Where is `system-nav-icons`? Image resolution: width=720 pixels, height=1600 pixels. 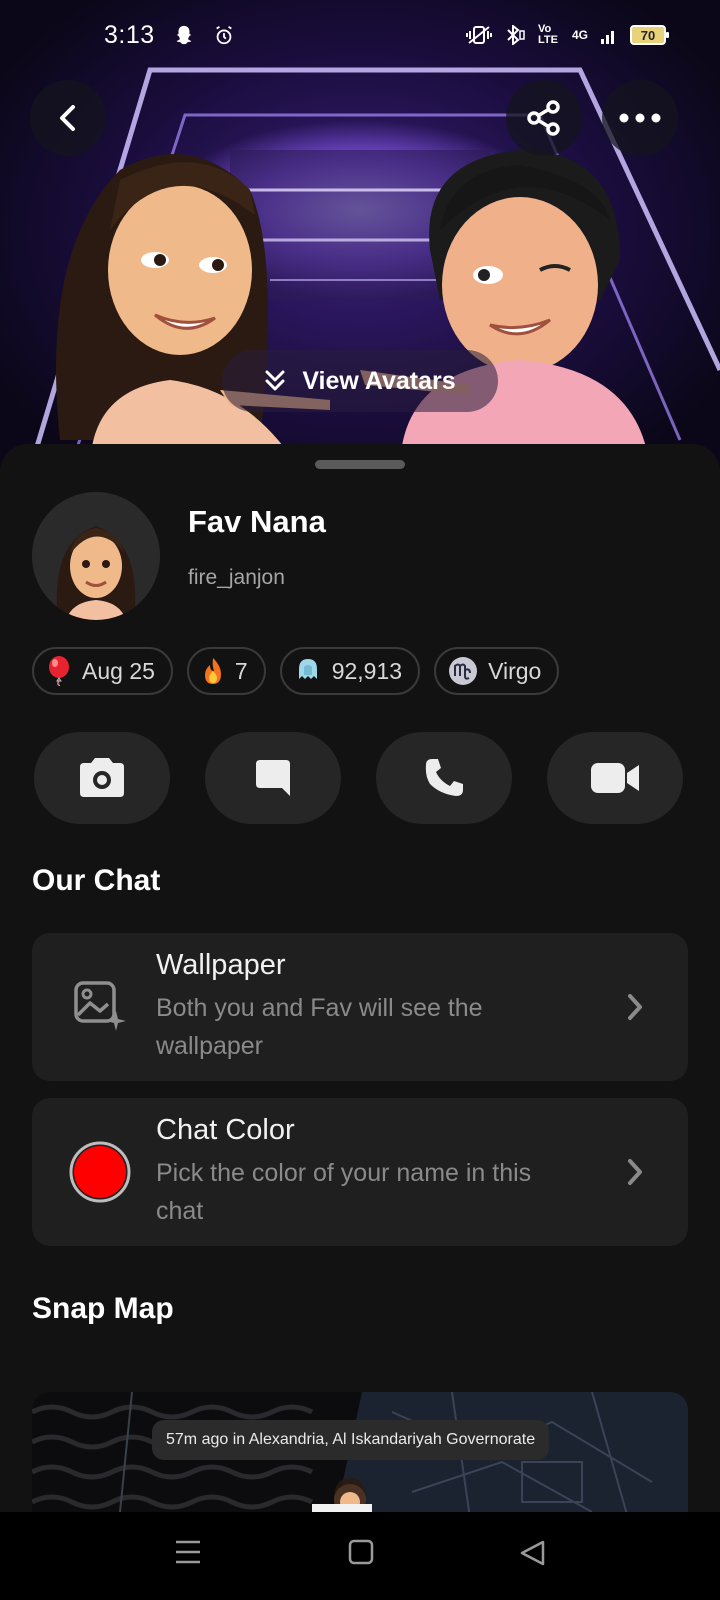 system-nav-icons is located at coordinates (360, 1552).